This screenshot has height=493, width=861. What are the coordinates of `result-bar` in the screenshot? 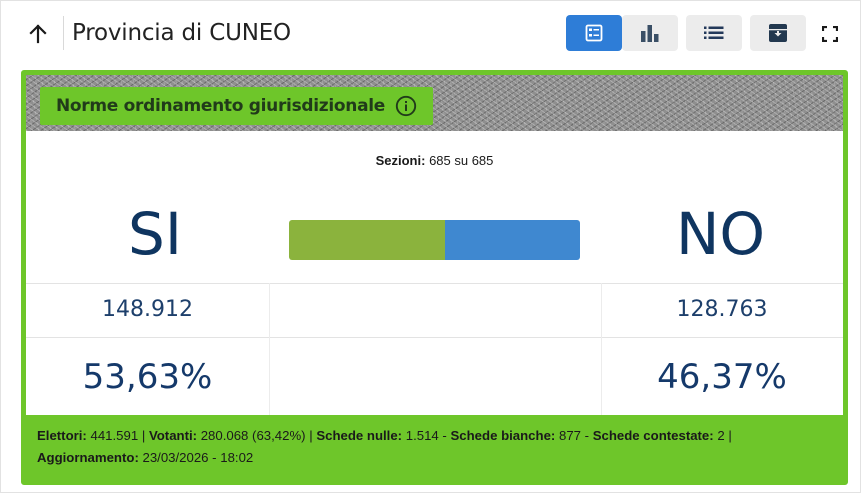 It's located at (434, 240).